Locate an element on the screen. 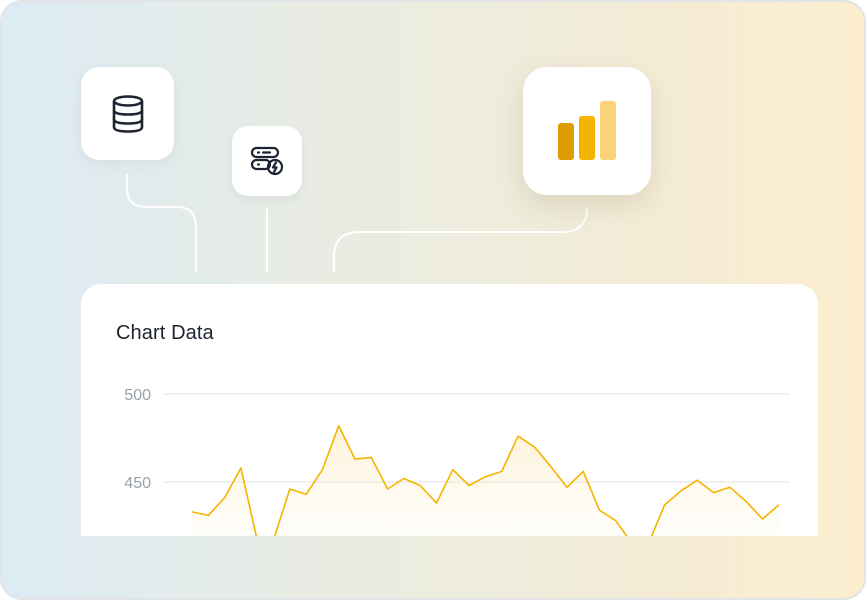 The height and width of the screenshot is (600, 866). server-bolt-icon is located at coordinates (267, 161).